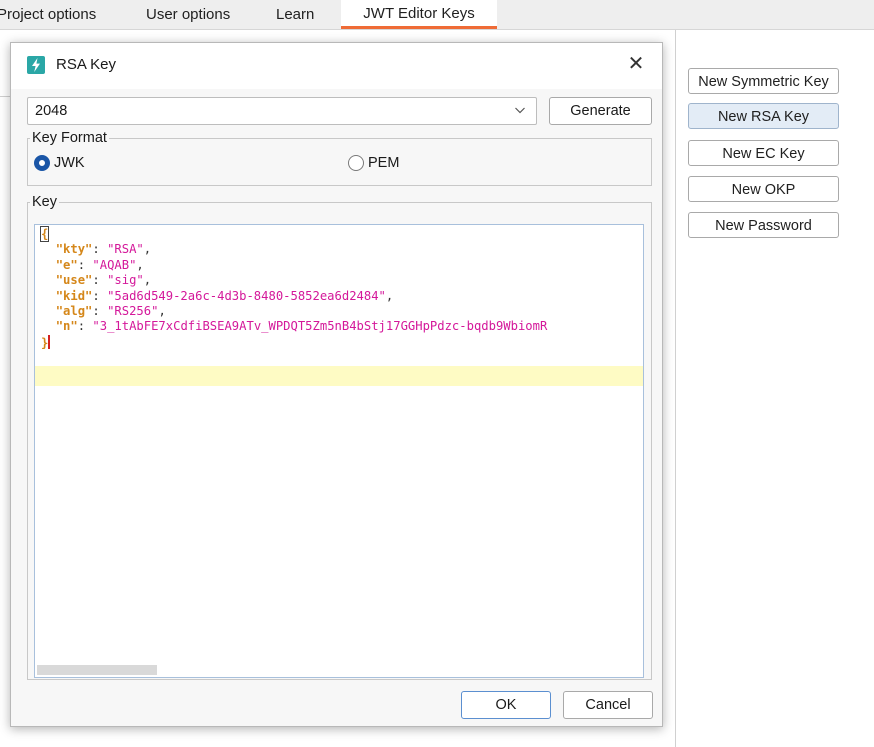 The height and width of the screenshot is (747, 874). I want to click on text-caret, so click(49, 341).